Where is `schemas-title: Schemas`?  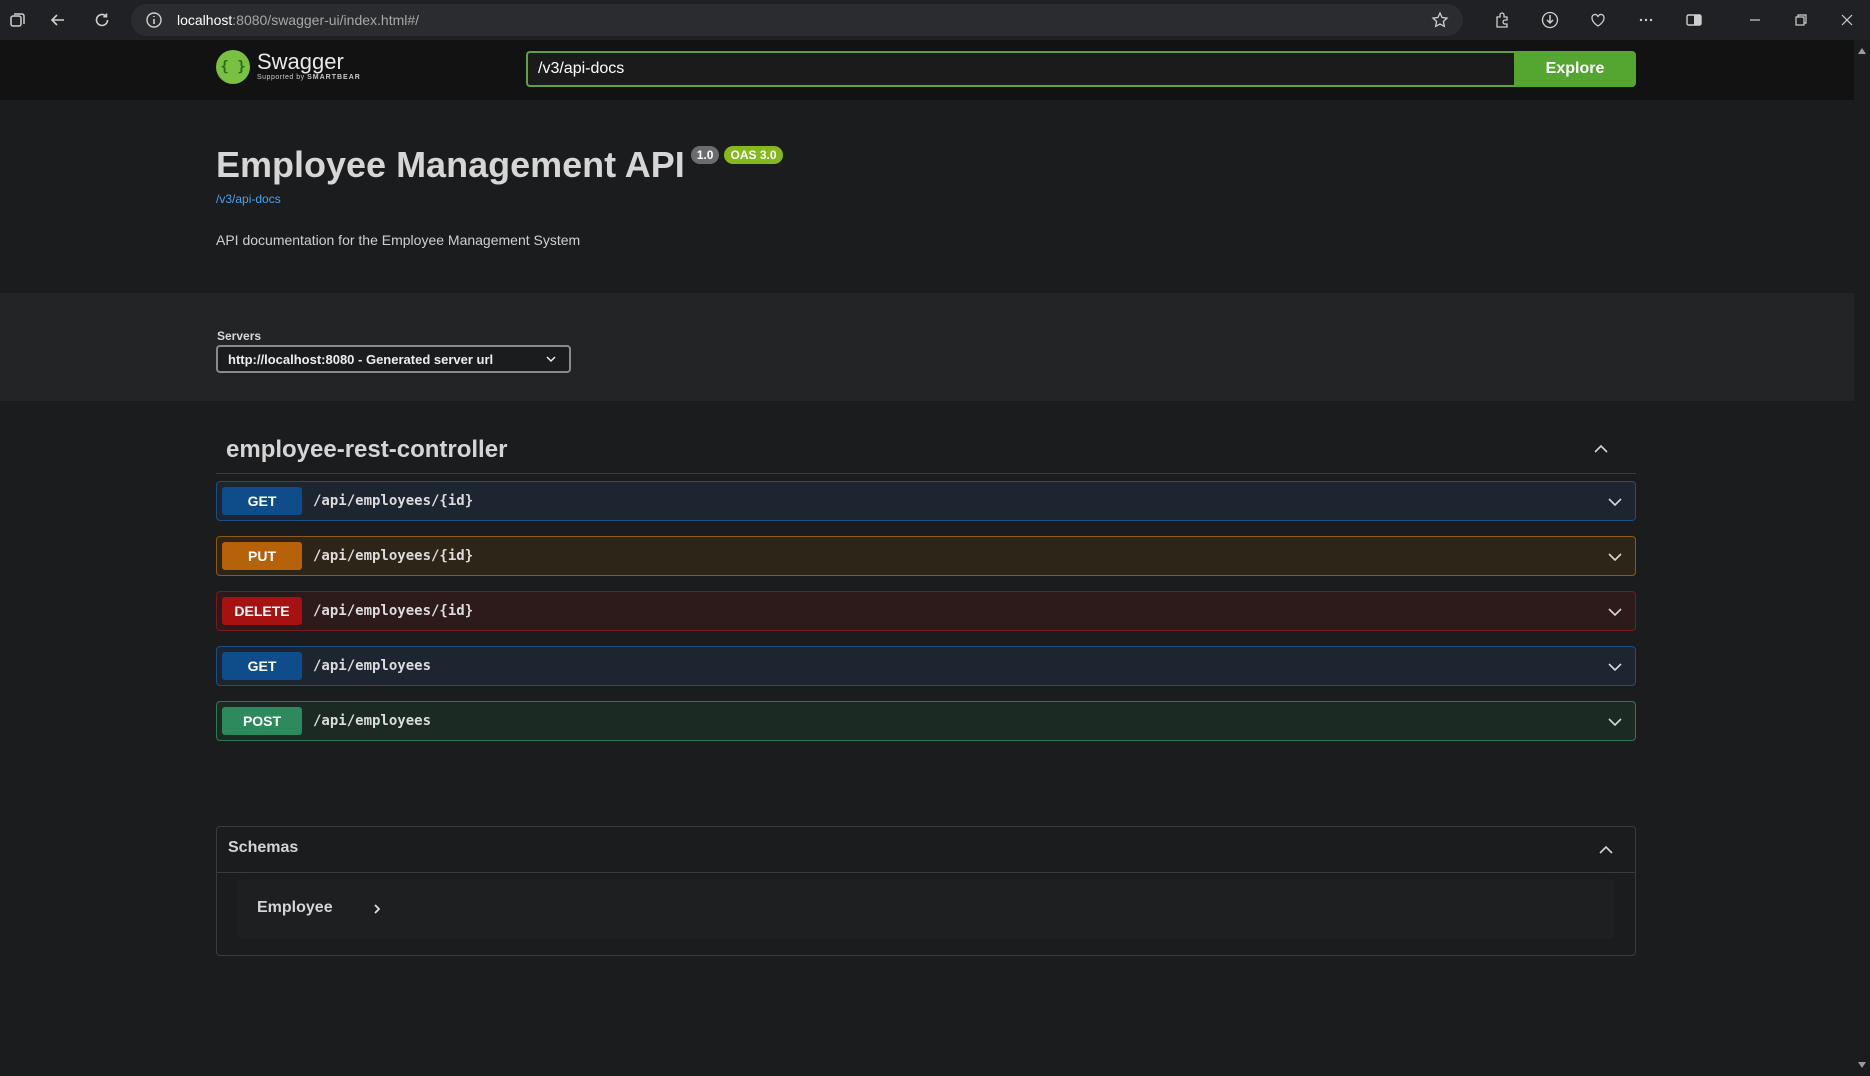 schemas-title: Schemas is located at coordinates (263, 847).